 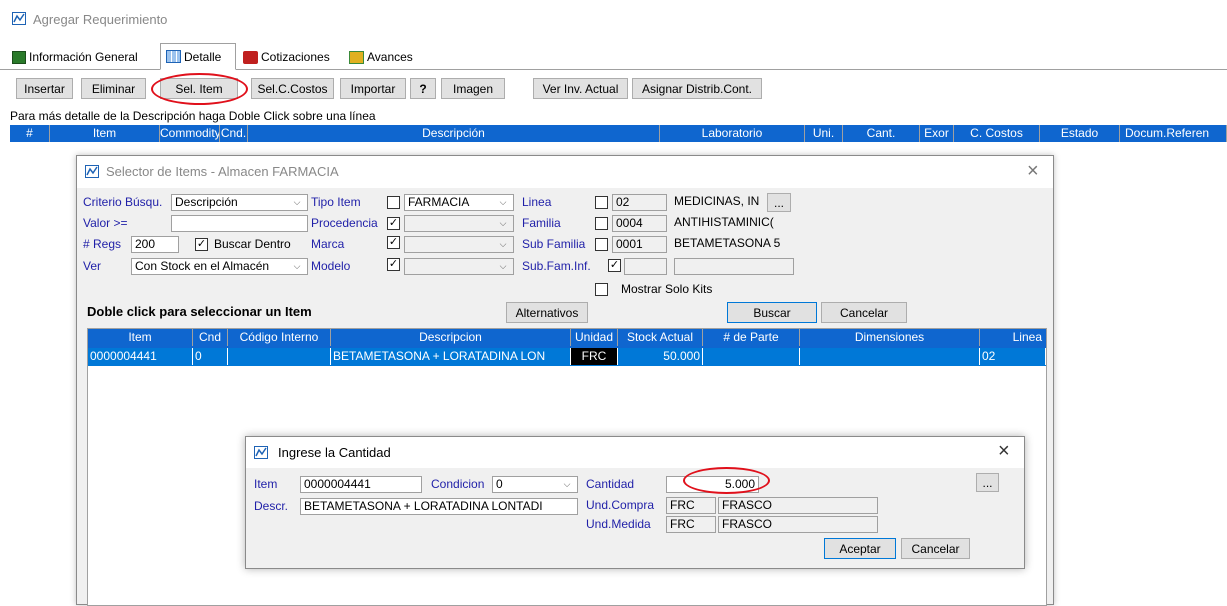 What do you see at coordinates (751, 337) in the screenshot?
I see `sel-col-parte: # de Parte` at bounding box center [751, 337].